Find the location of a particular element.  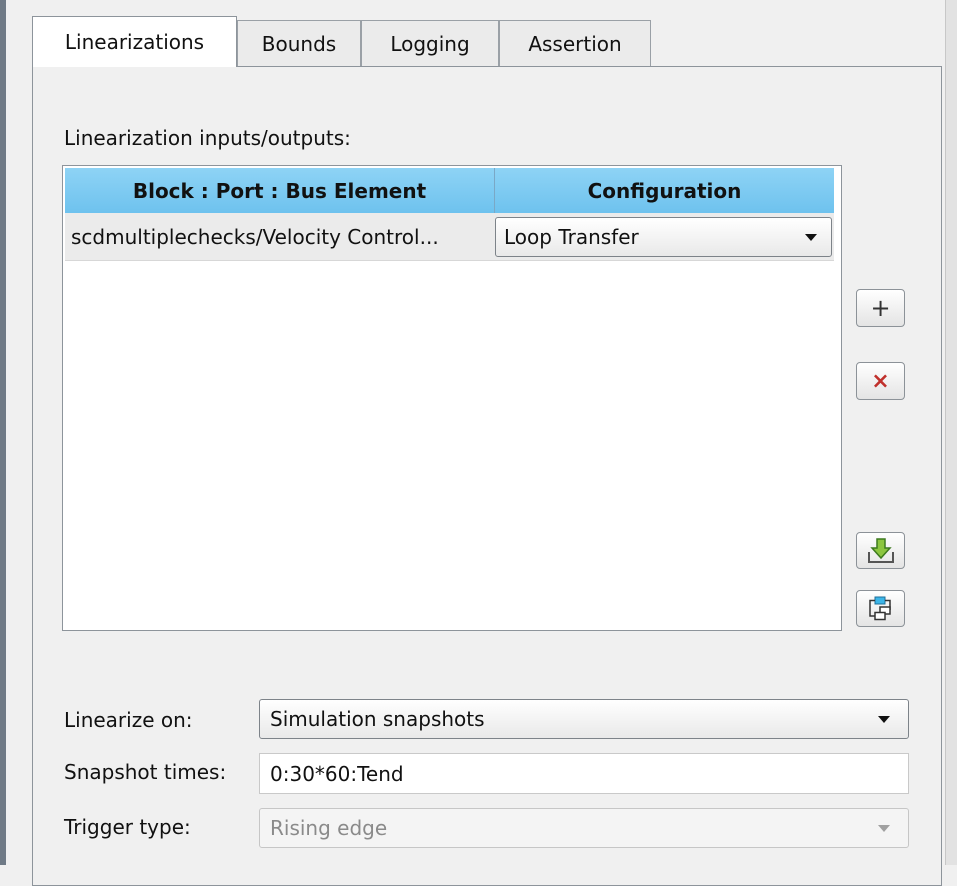

import-arrow-icon is located at coordinates (880, 550).